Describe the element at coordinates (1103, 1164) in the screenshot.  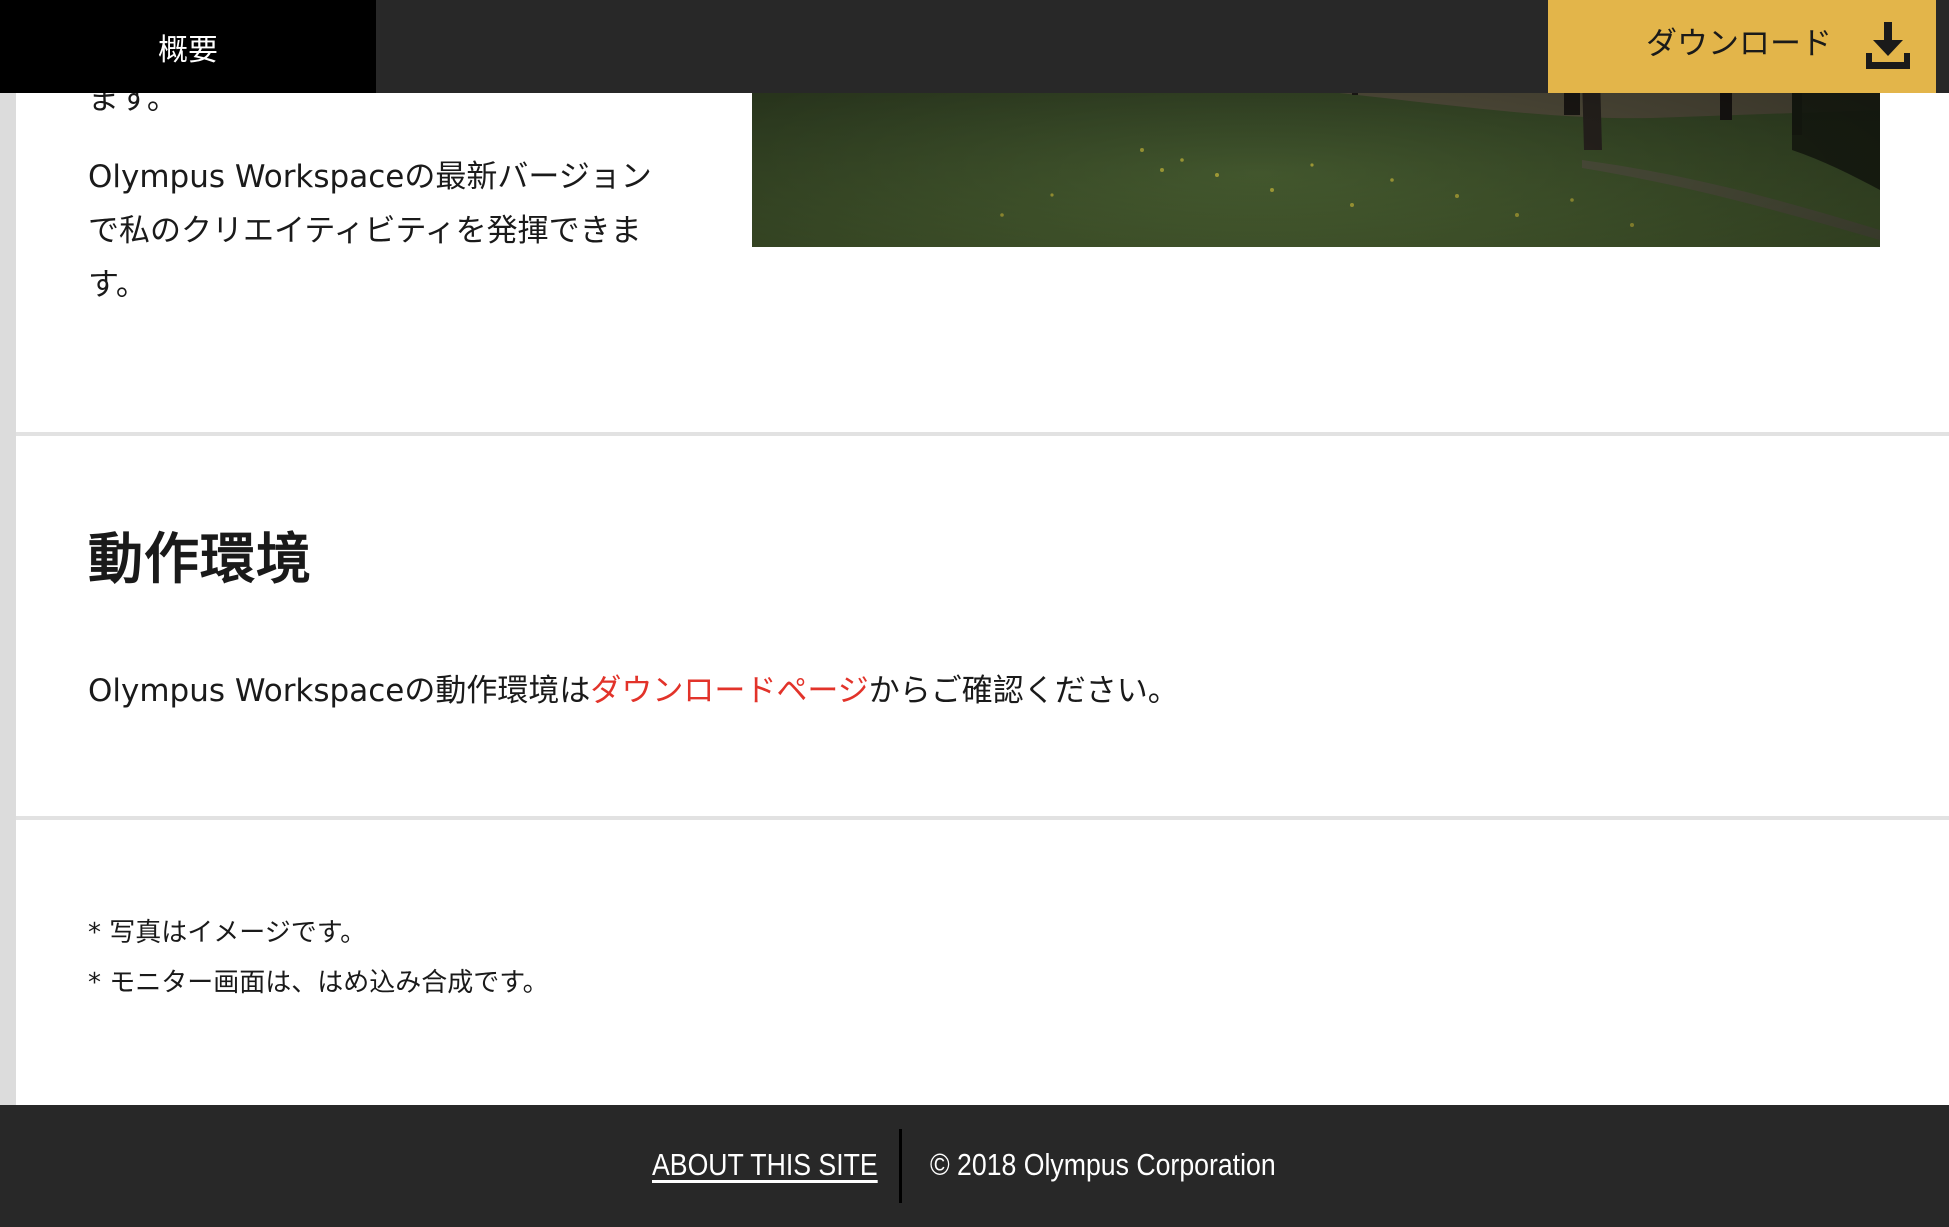
I see `copyright-text: © 2018 Olympus Corporation` at that location.